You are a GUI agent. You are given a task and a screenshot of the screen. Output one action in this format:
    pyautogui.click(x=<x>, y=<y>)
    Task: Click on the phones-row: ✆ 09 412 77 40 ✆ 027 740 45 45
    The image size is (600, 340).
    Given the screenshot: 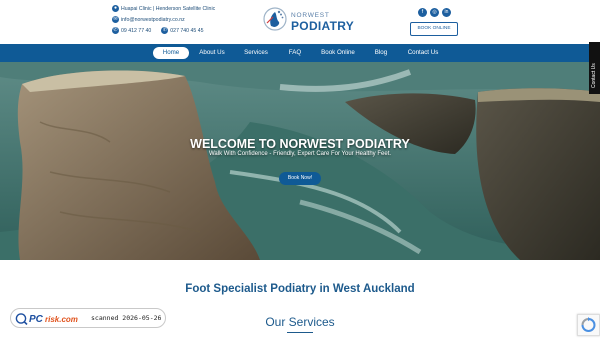 What is the action you would take?
    pyautogui.click(x=163, y=30)
    